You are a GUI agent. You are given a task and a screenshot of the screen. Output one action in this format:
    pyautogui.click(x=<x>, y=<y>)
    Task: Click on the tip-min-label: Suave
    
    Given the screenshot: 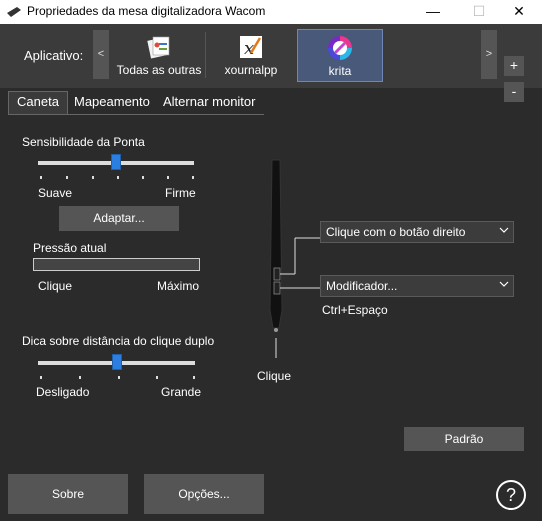 What is the action you would take?
    pyautogui.click(x=55, y=193)
    